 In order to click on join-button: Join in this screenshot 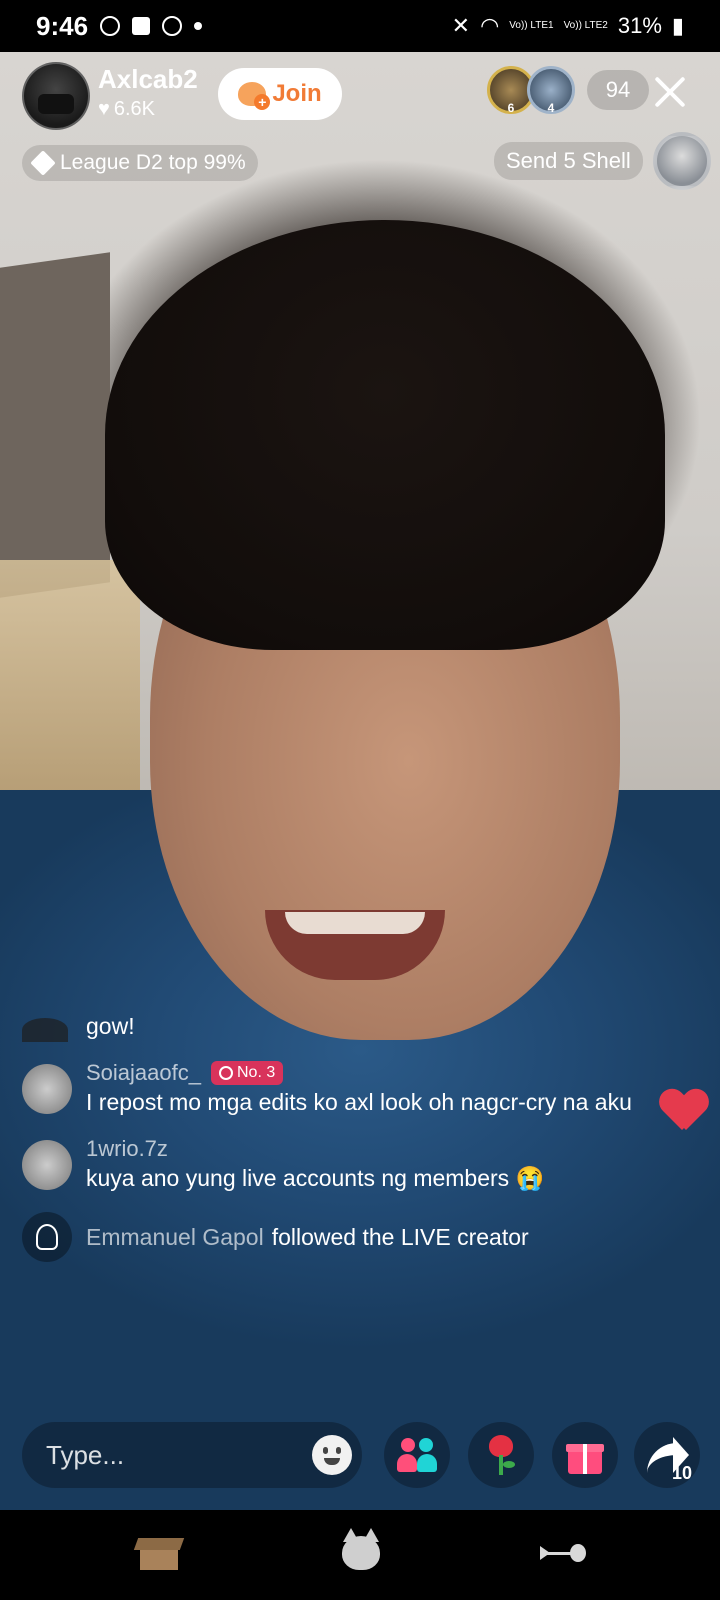, I will do `click(280, 94)`.